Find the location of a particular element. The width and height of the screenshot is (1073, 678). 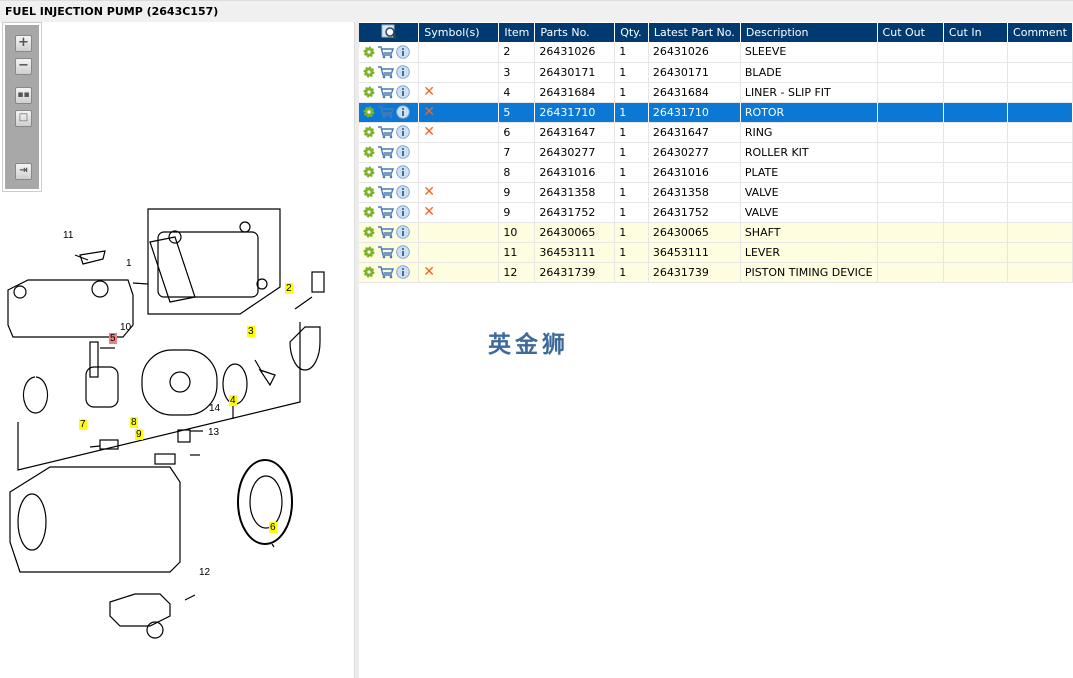

callout-2: 2 is located at coordinates (289, 288).